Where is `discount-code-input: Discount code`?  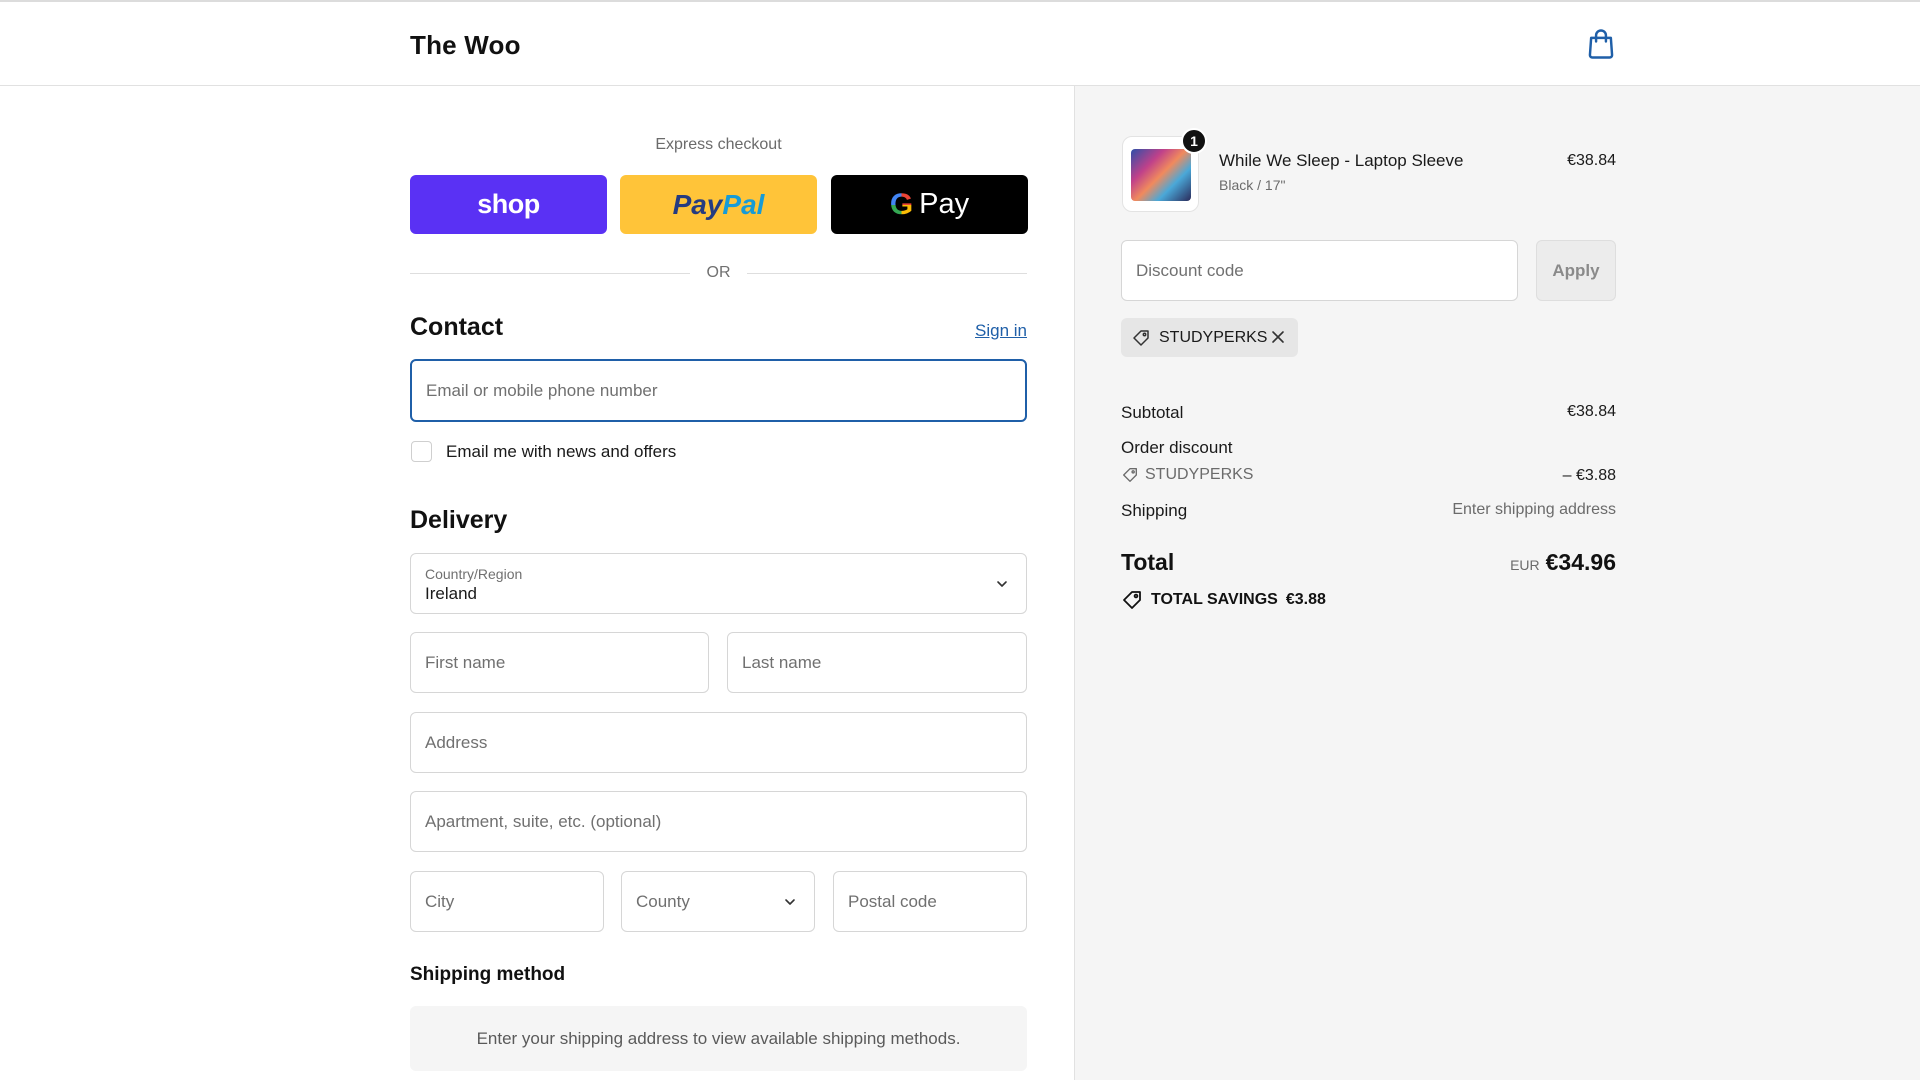 discount-code-input: Discount code is located at coordinates (1319, 270).